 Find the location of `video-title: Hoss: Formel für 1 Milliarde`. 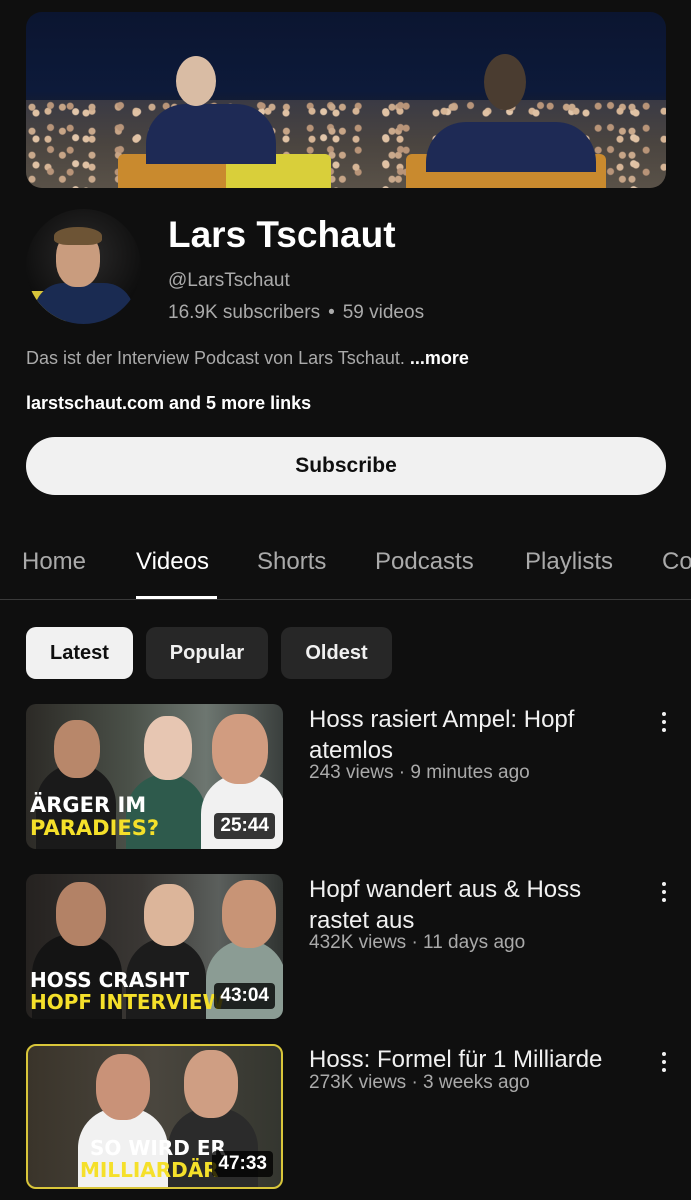

video-title: Hoss: Formel für 1 Milliarde is located at coordinates (469, 1059).